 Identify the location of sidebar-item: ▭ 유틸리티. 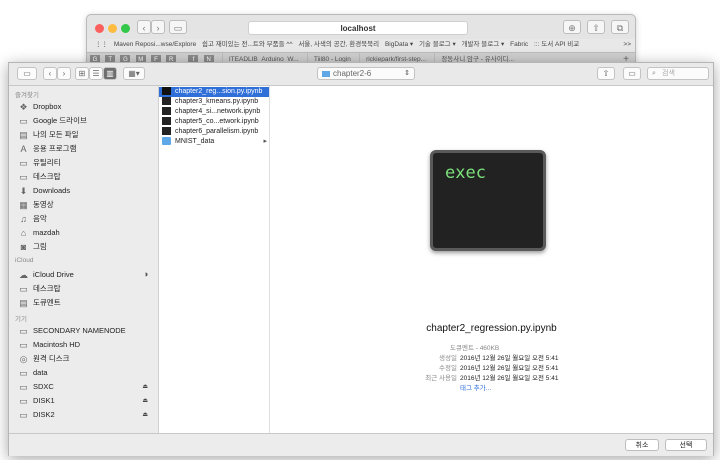
(85, 163).